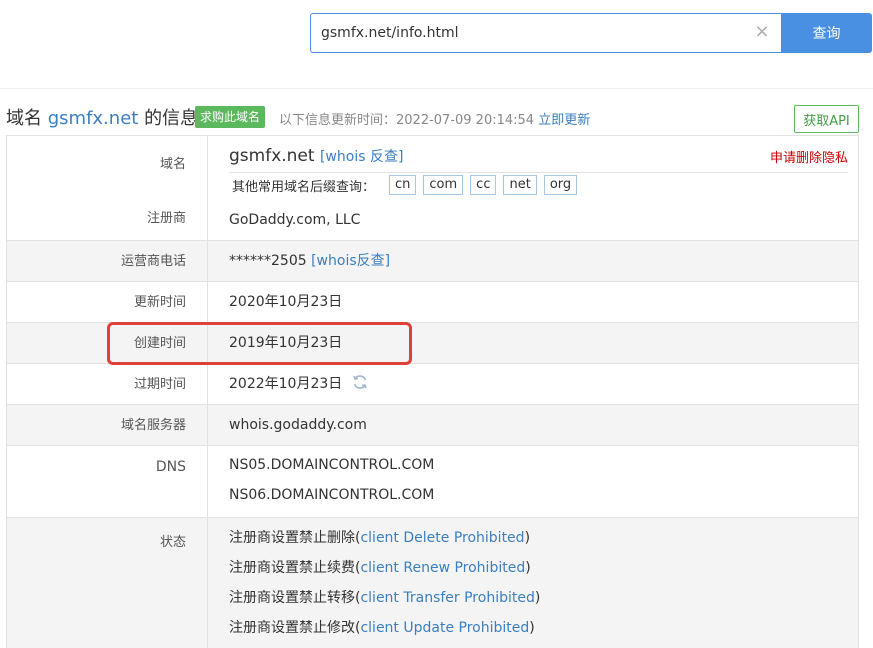 The height and width of the screenshot is (648, 873). Describe the element at coordinates (444, 628) in the screenshot. I see `status-code-link: client Update Prohibited` at that location.